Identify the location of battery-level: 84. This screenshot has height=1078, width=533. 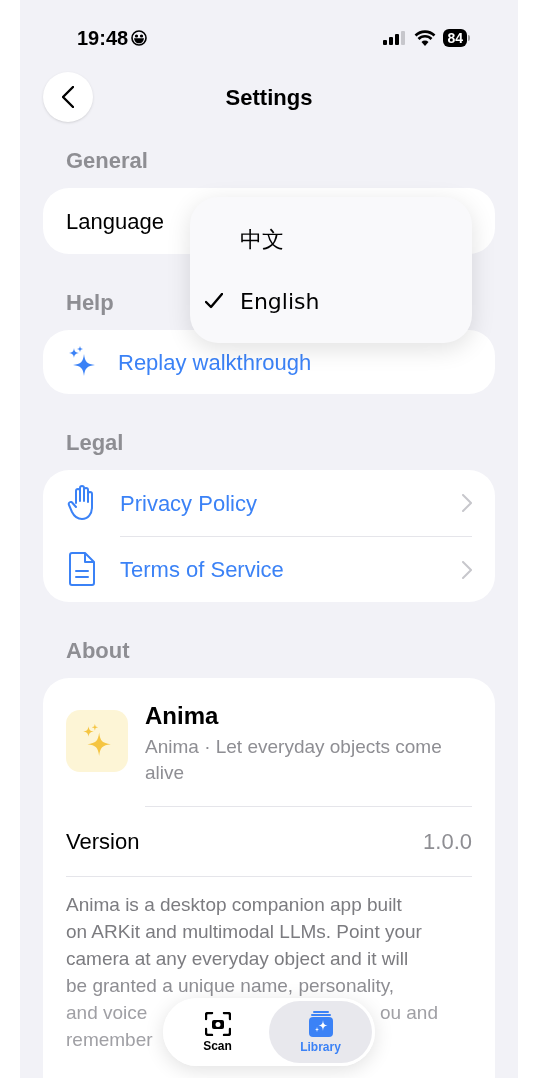
(455, 38).